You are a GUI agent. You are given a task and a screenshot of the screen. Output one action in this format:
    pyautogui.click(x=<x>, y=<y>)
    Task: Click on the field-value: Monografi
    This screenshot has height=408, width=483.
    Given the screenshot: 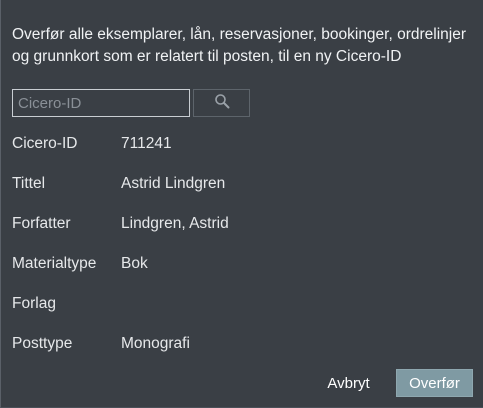 What is the action you would take?
    pyautogui.click(x=155, y=343)
    